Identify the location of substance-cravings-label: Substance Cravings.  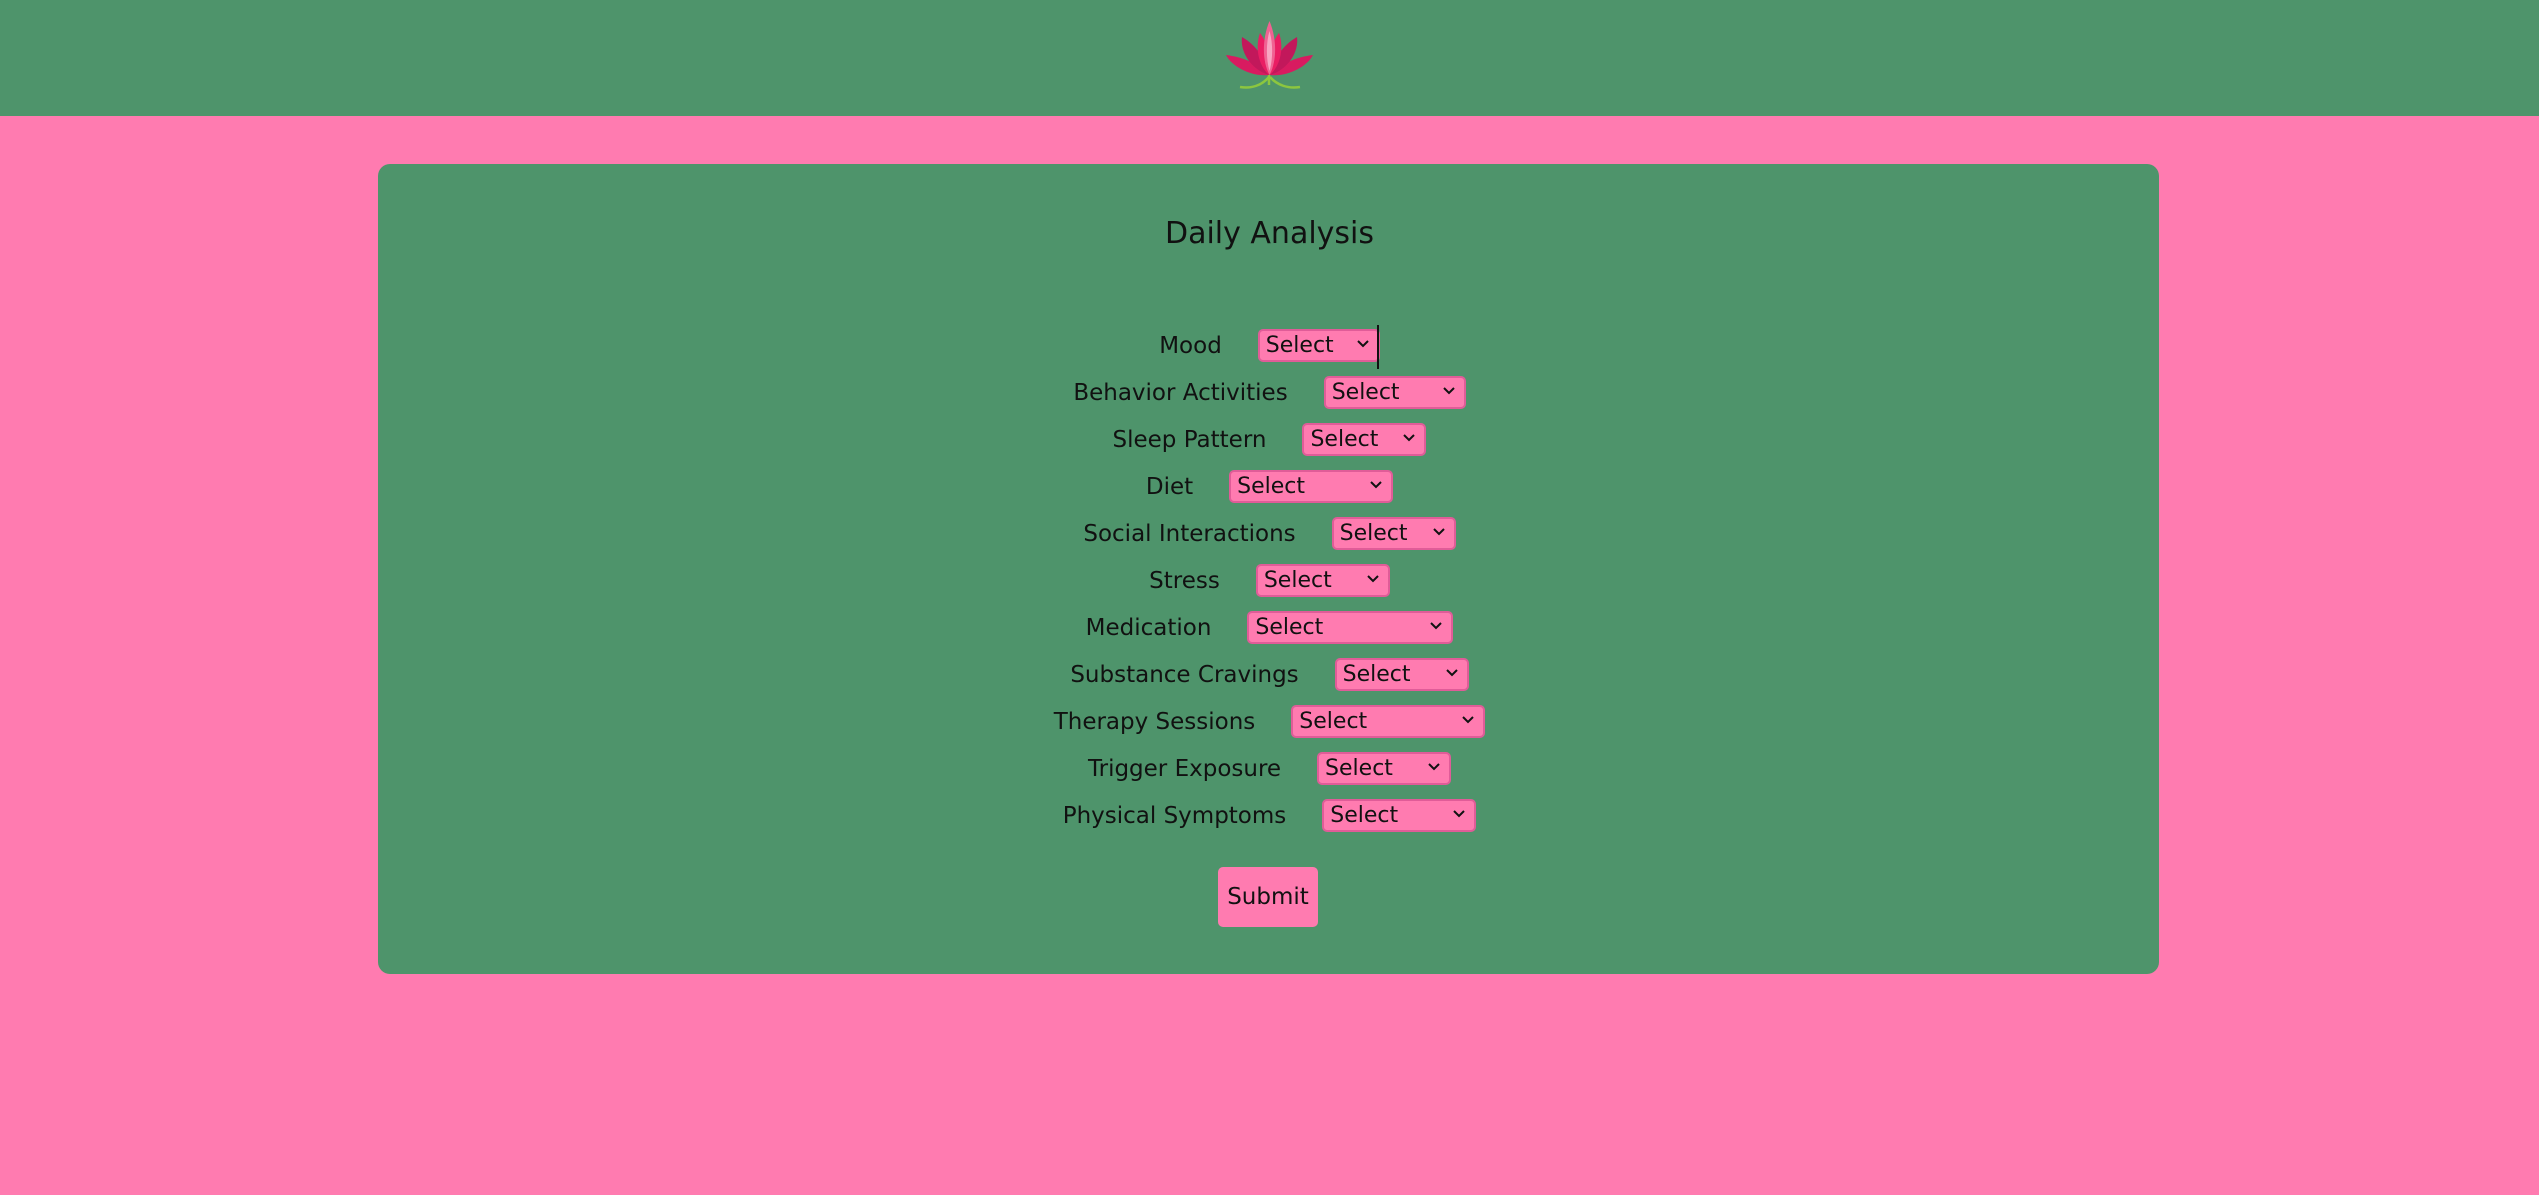
(1184, 674).